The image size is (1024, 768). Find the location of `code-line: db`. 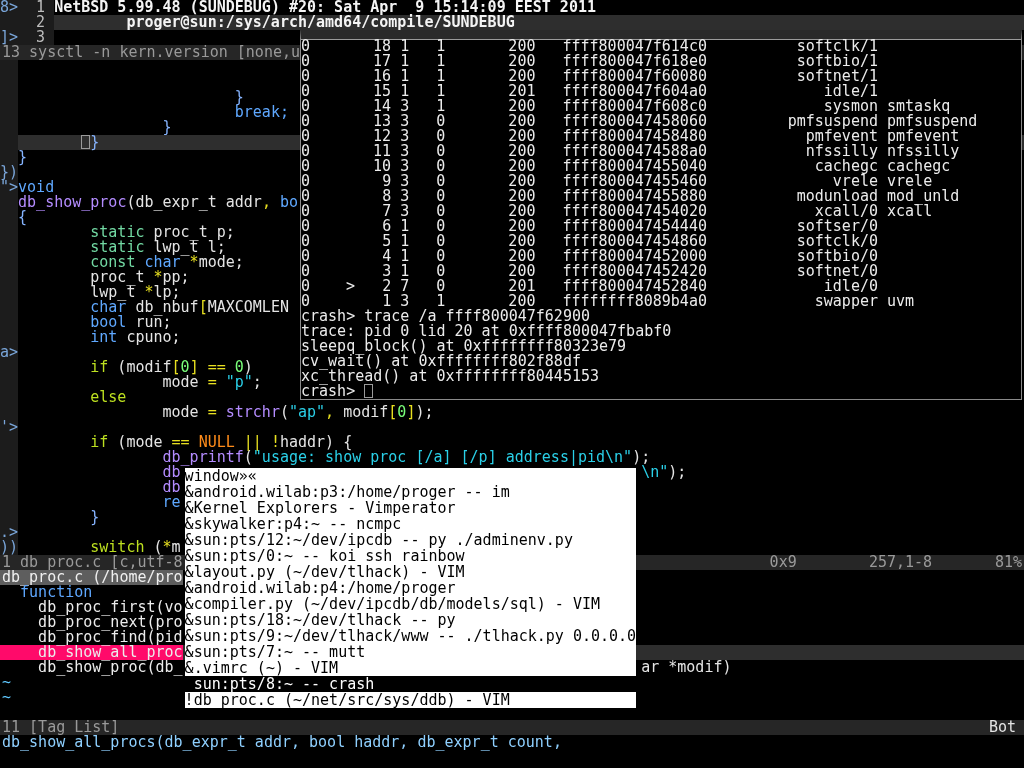

code-line: db is located at coordinates (171, 487).